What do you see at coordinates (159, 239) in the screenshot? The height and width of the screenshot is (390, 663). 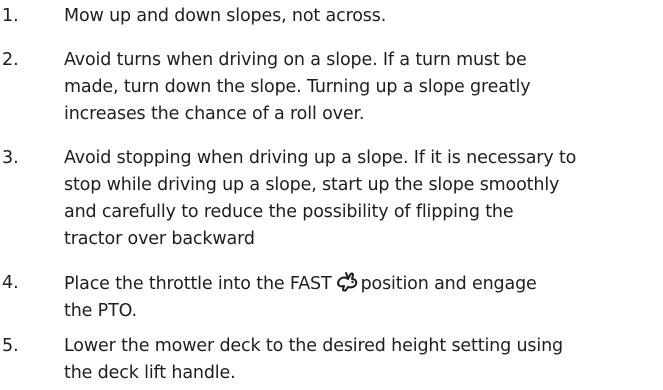 I see `step-text-line: tractor over backward` at bounding box center [159, 239].